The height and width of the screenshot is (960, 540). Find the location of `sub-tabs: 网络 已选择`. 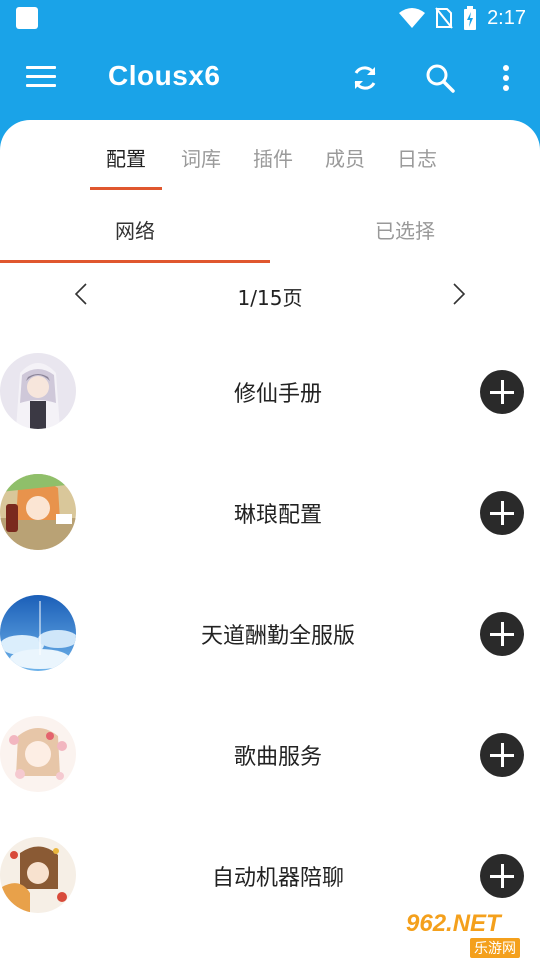

sub-tabs: 网络 已选择 is located at coordinates (270, 233).